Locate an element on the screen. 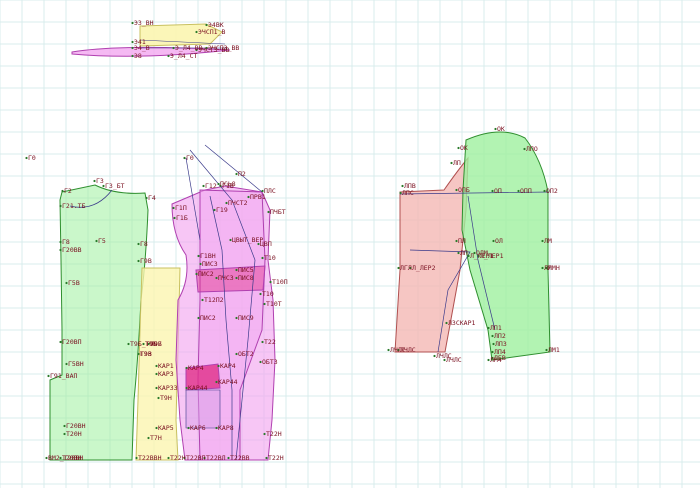 The height and width of the screenshot is (488, 700). front-point-label: ПЧСТ2 is located at coordinates (238, 203).